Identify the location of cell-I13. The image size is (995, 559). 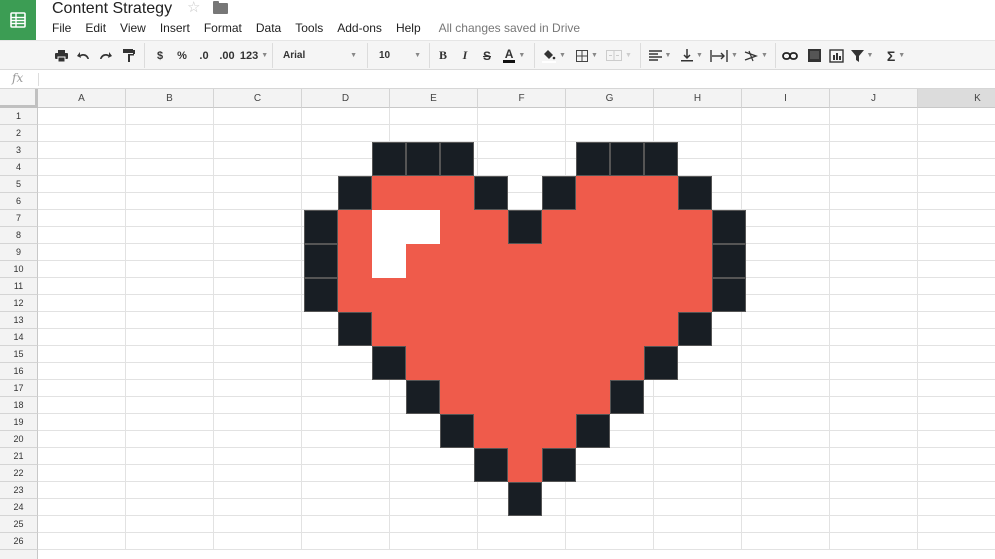
(786, 320).